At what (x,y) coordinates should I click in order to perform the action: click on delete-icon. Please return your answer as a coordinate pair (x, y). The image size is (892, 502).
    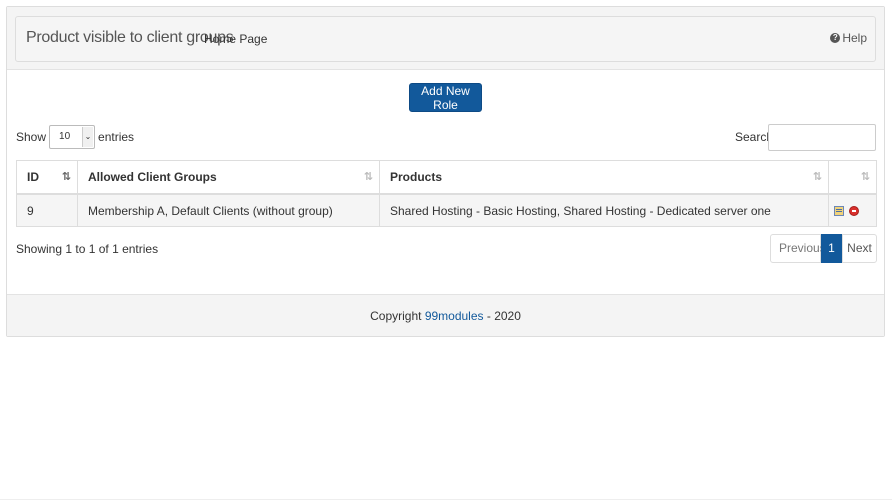
    Looking at the image, I should click on (854, 211).